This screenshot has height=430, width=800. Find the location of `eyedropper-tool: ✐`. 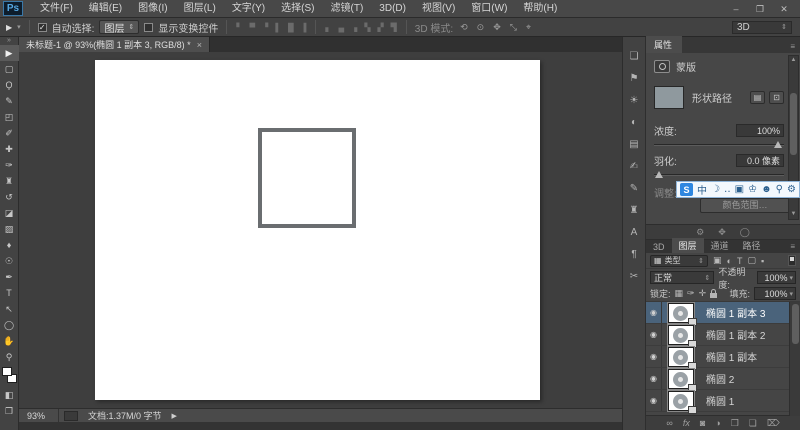

eyedropper-tool: ✐ is located at coordinates (9, 133).